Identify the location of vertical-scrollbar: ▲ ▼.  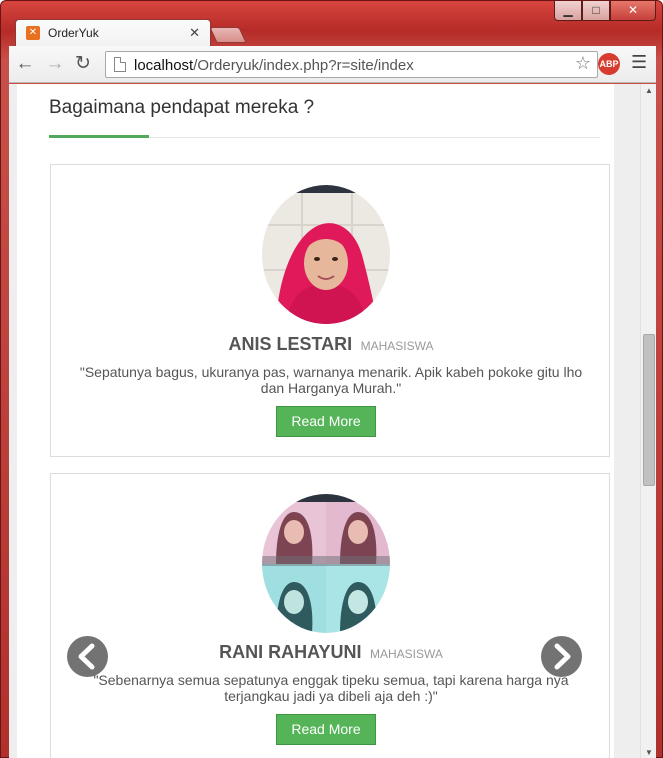
(648, 421).